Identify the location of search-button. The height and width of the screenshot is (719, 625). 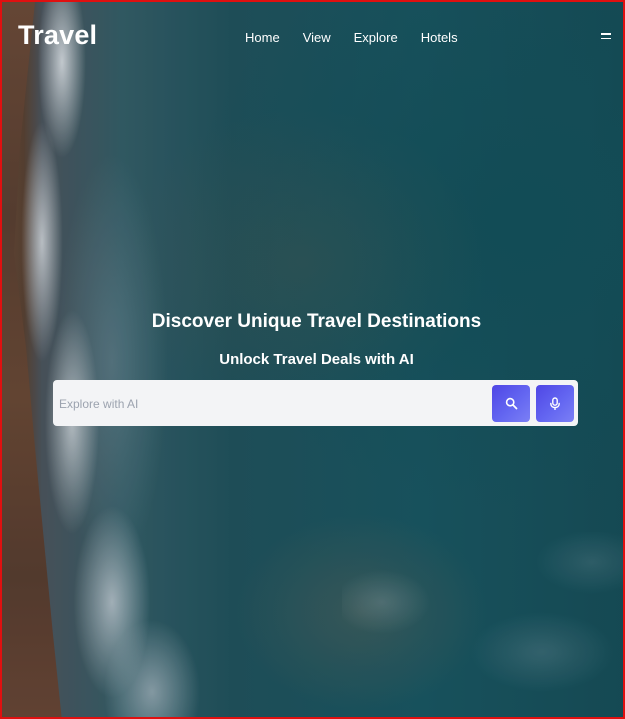
(511, 403).